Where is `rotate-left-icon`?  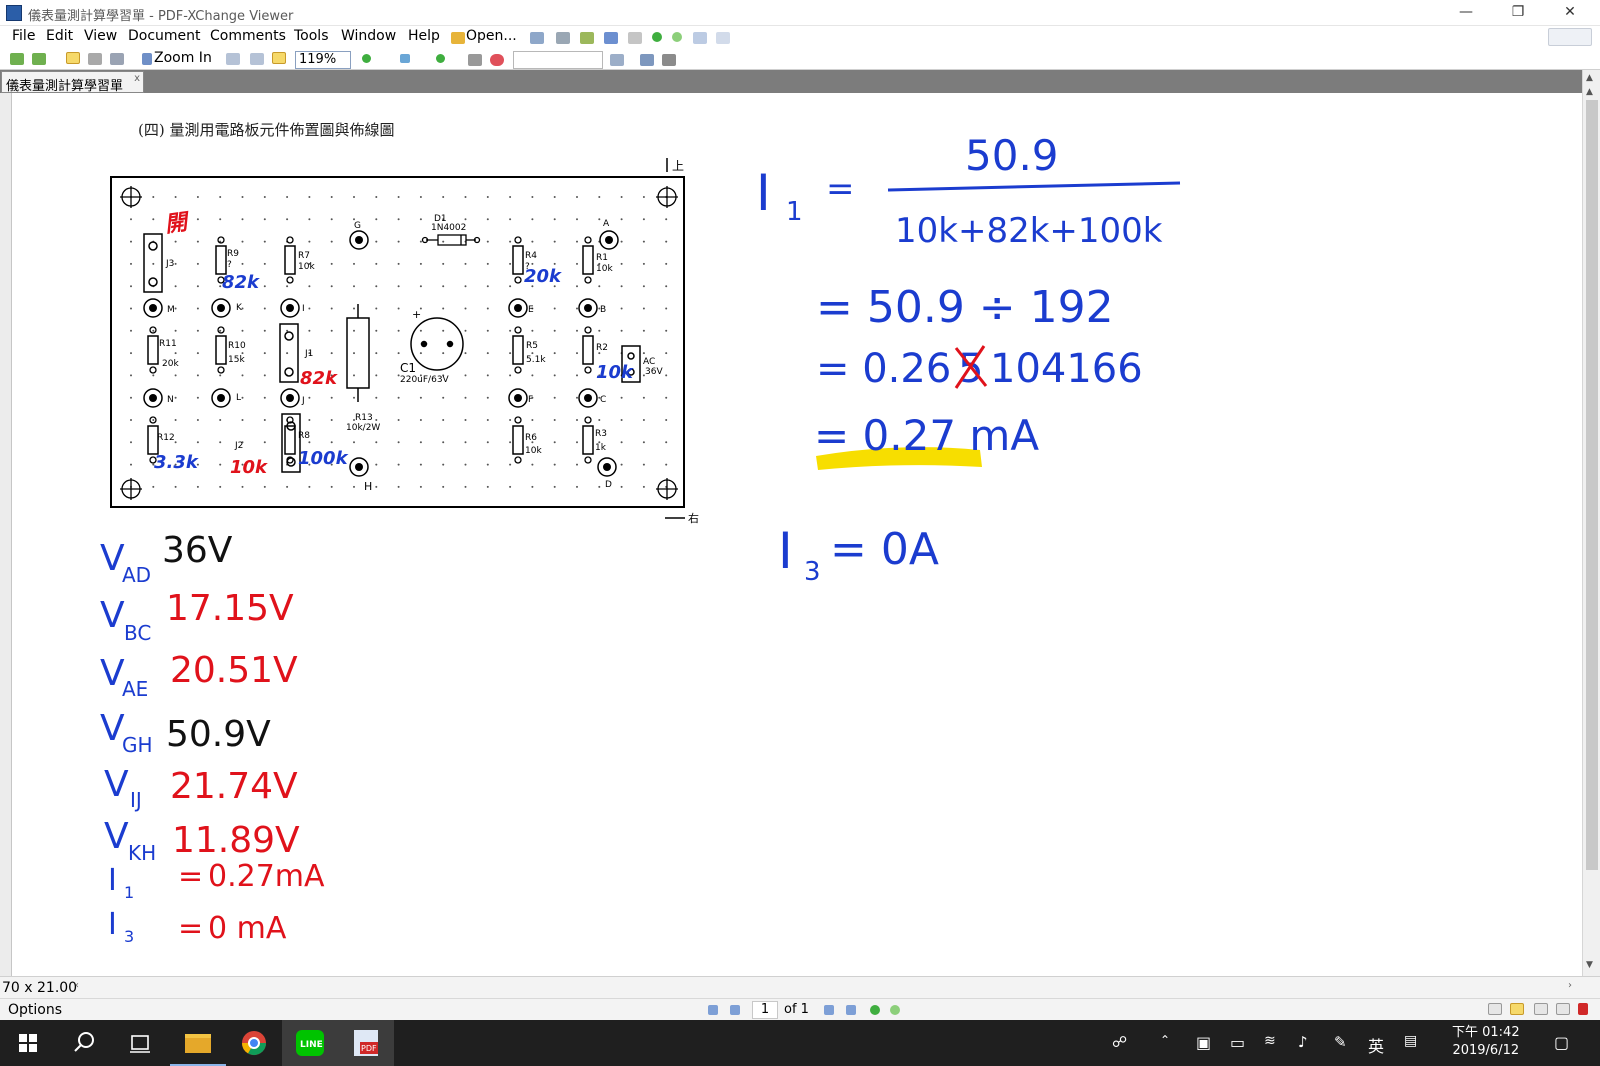
rotate-left-icon is located at coordinates (17, 59).